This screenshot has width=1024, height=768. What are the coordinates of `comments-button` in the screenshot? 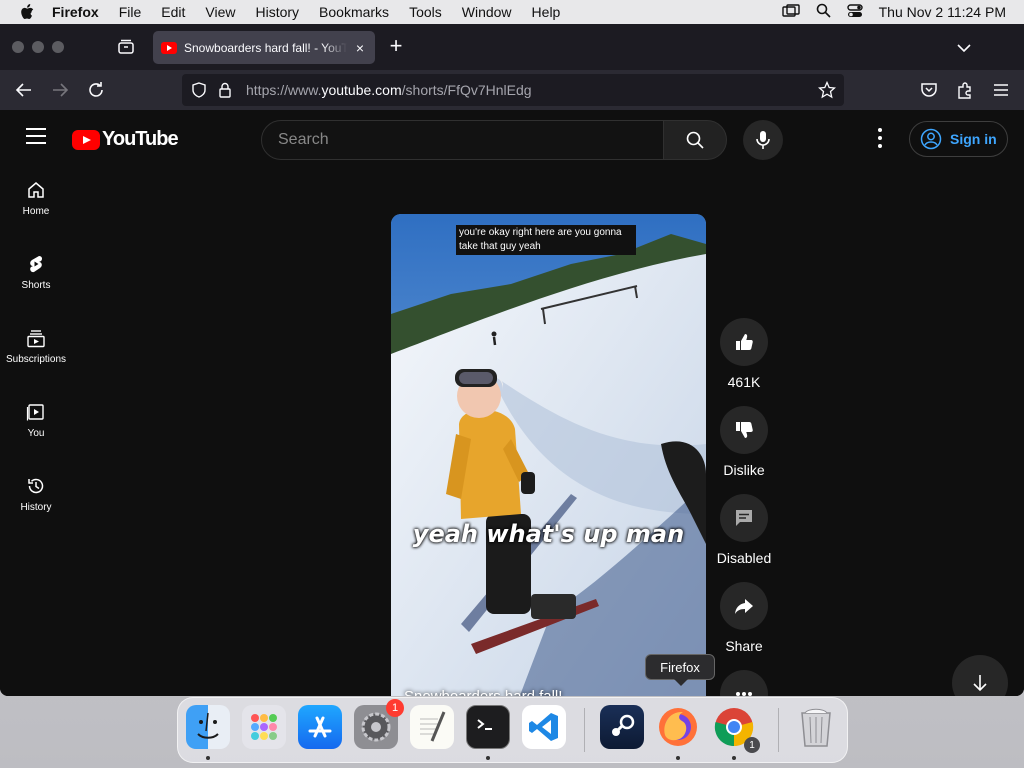 It's located at (744, 518).